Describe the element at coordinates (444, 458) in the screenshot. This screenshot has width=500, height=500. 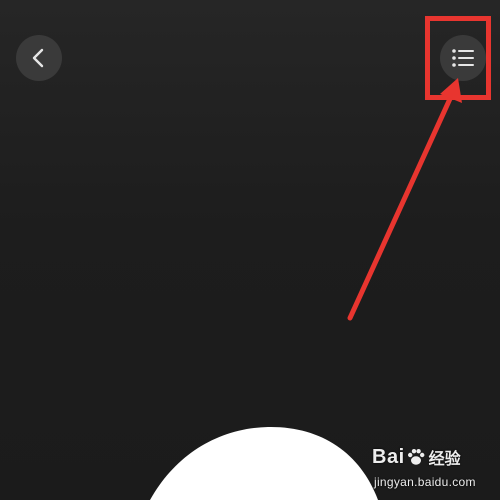
I see `watermark-brand-right: 经验` at that location.